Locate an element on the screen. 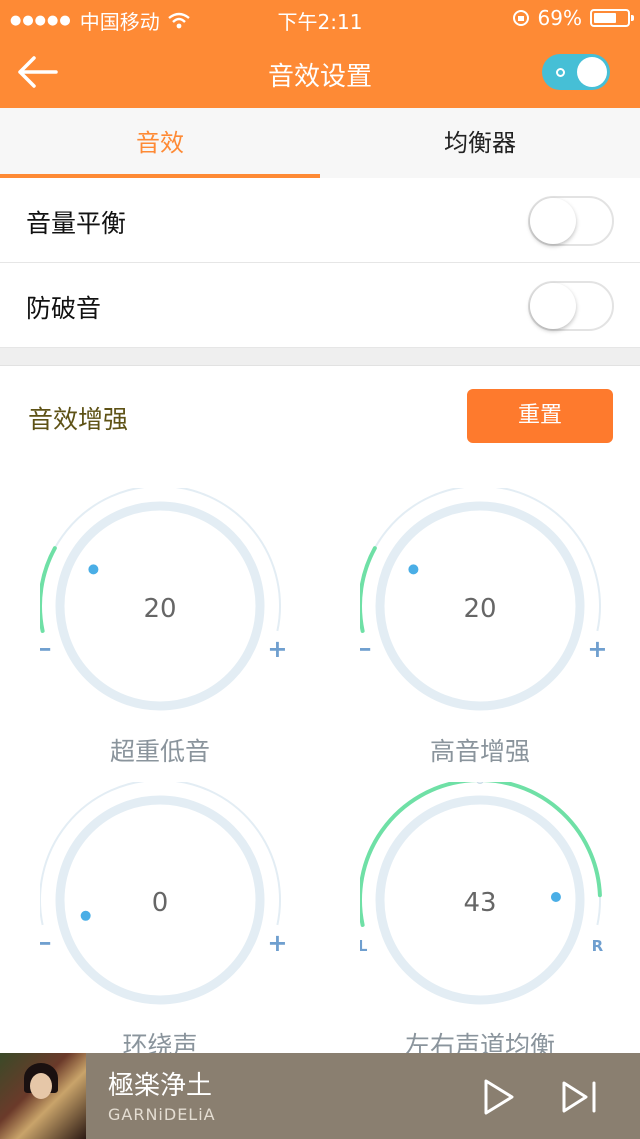  tab-sound-effects: 音效 is located at coordinates (160, 143).